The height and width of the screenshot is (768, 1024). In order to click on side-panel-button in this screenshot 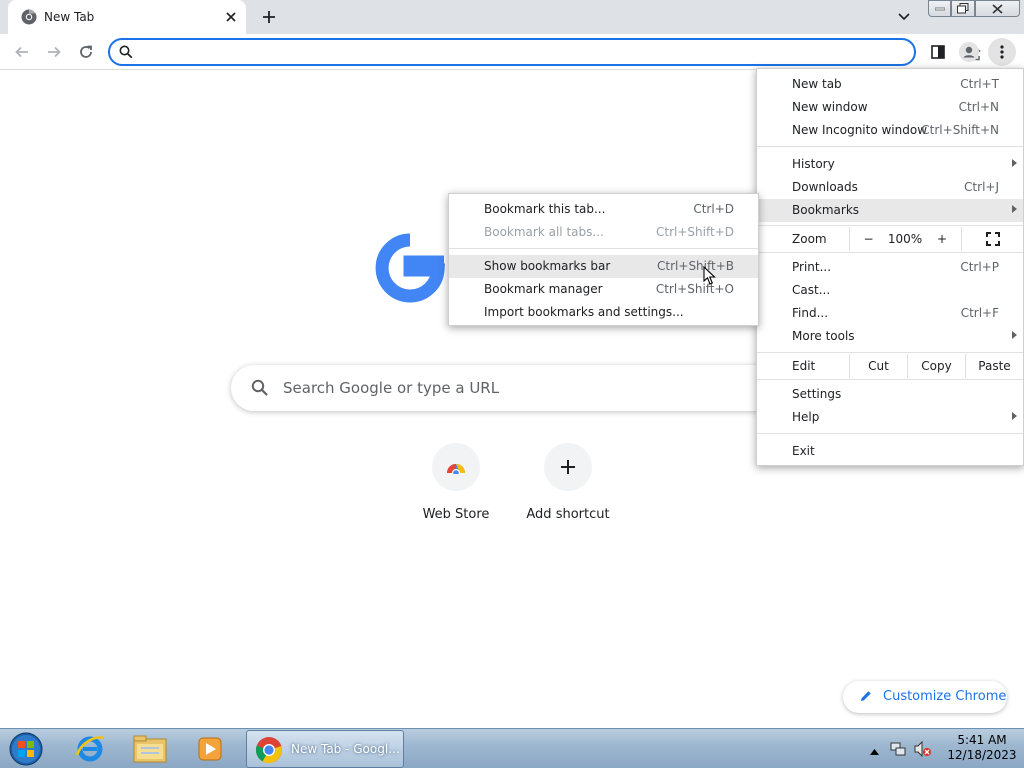, I will do `click(938, 52)`.